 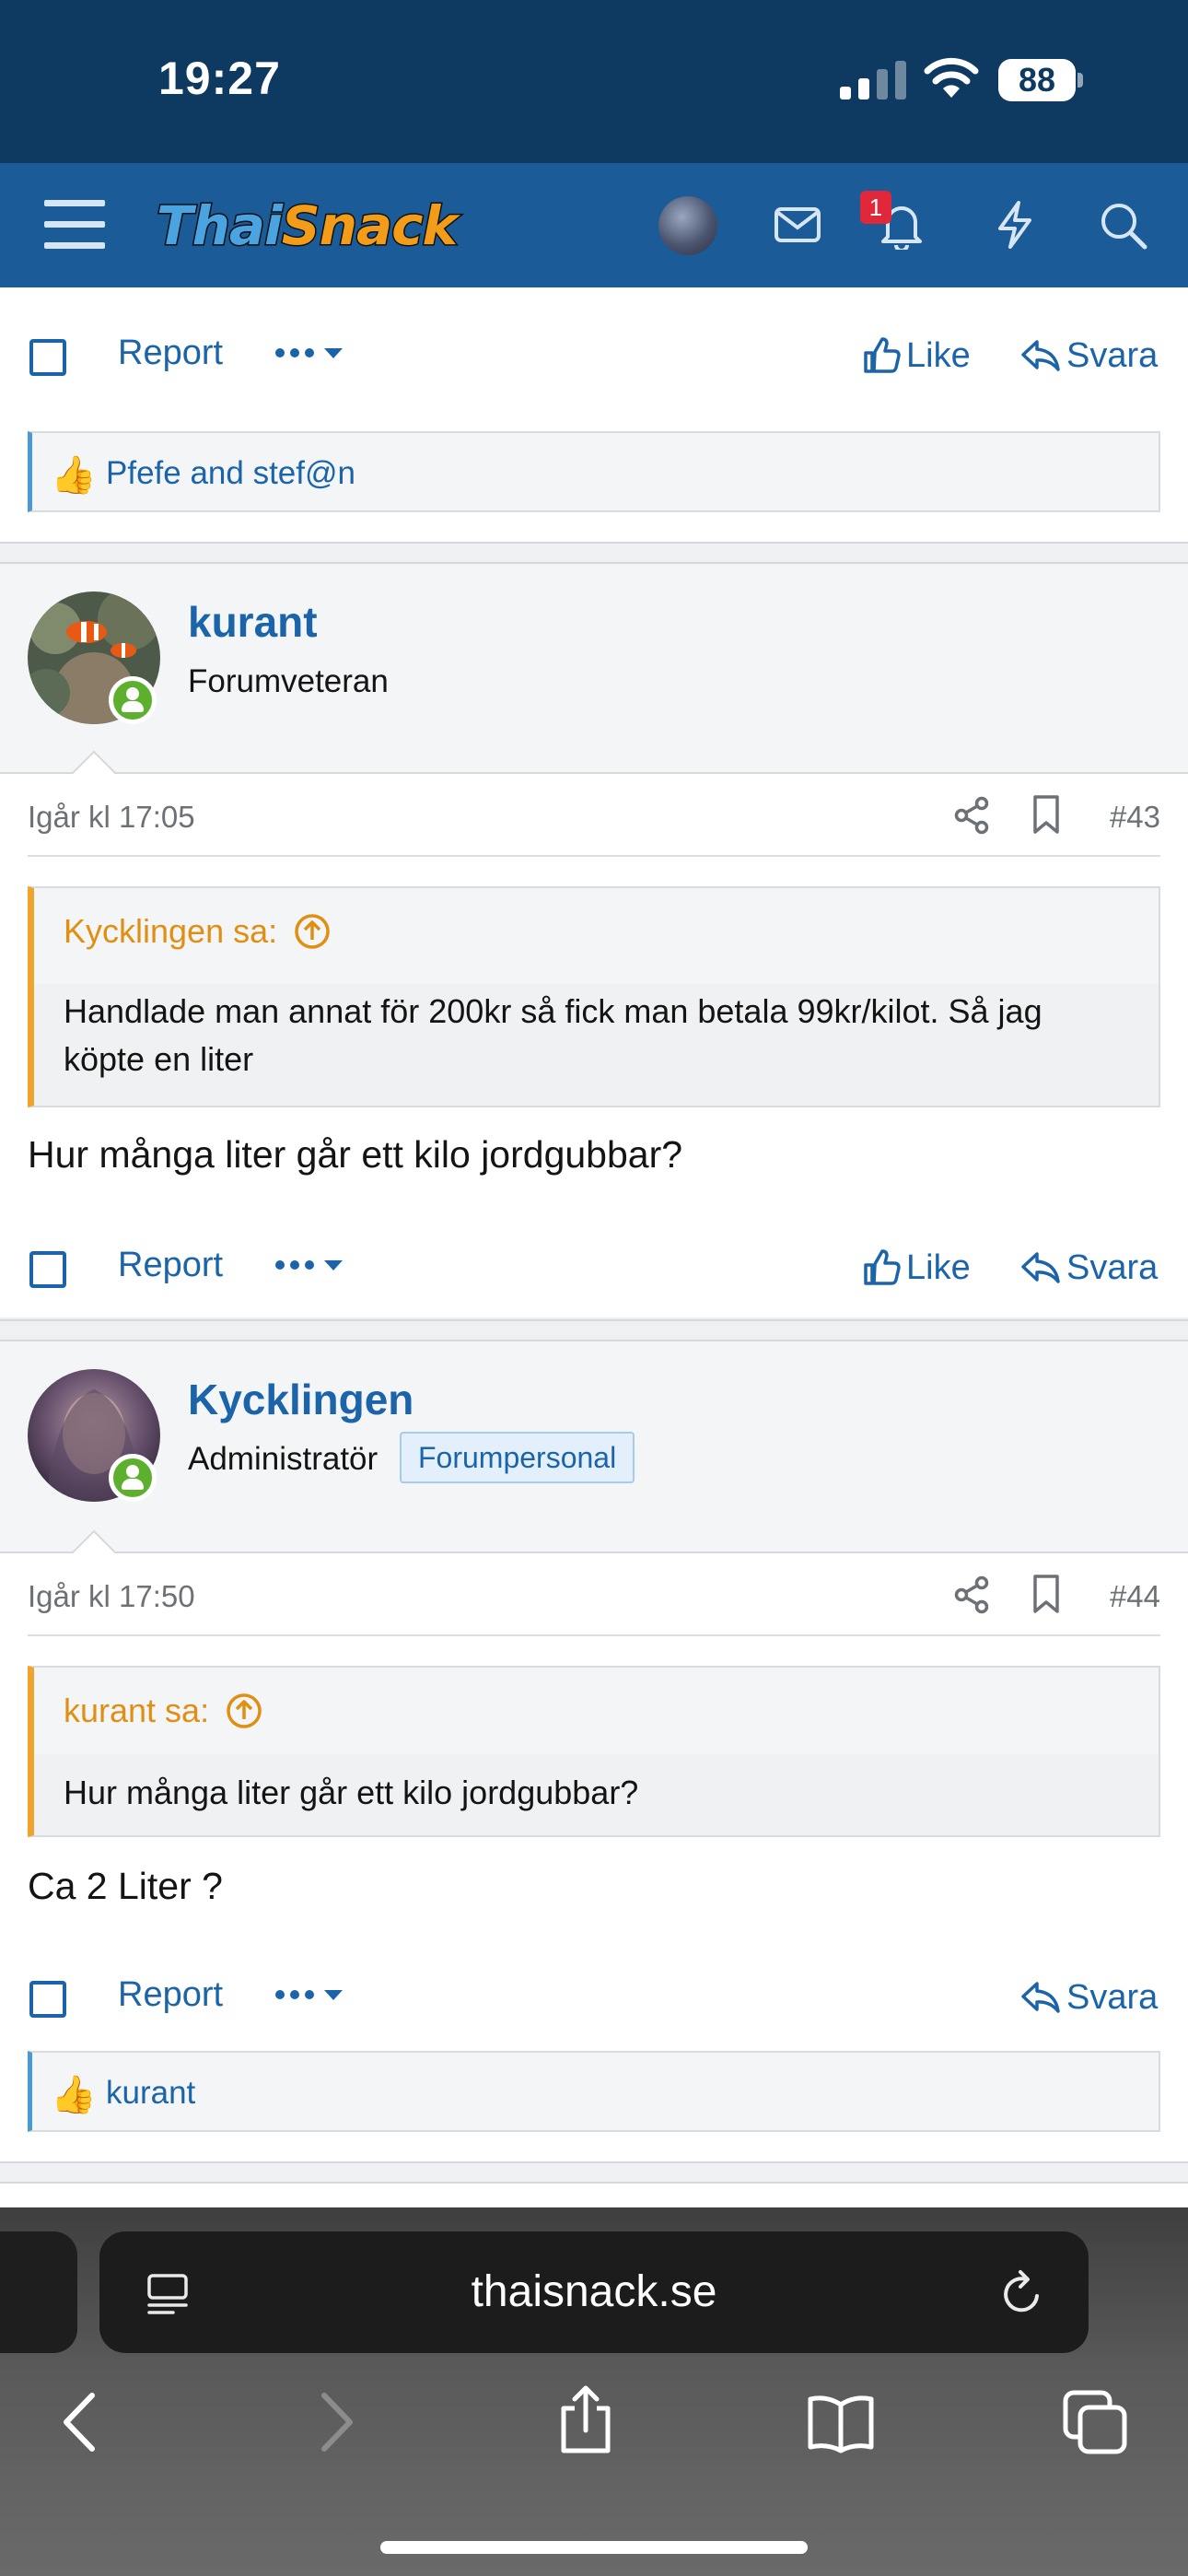 What do you see at coordinates (873, 80) in the screenshot?
I see `cellular-signal-icon` at bounding box center [873, 80].